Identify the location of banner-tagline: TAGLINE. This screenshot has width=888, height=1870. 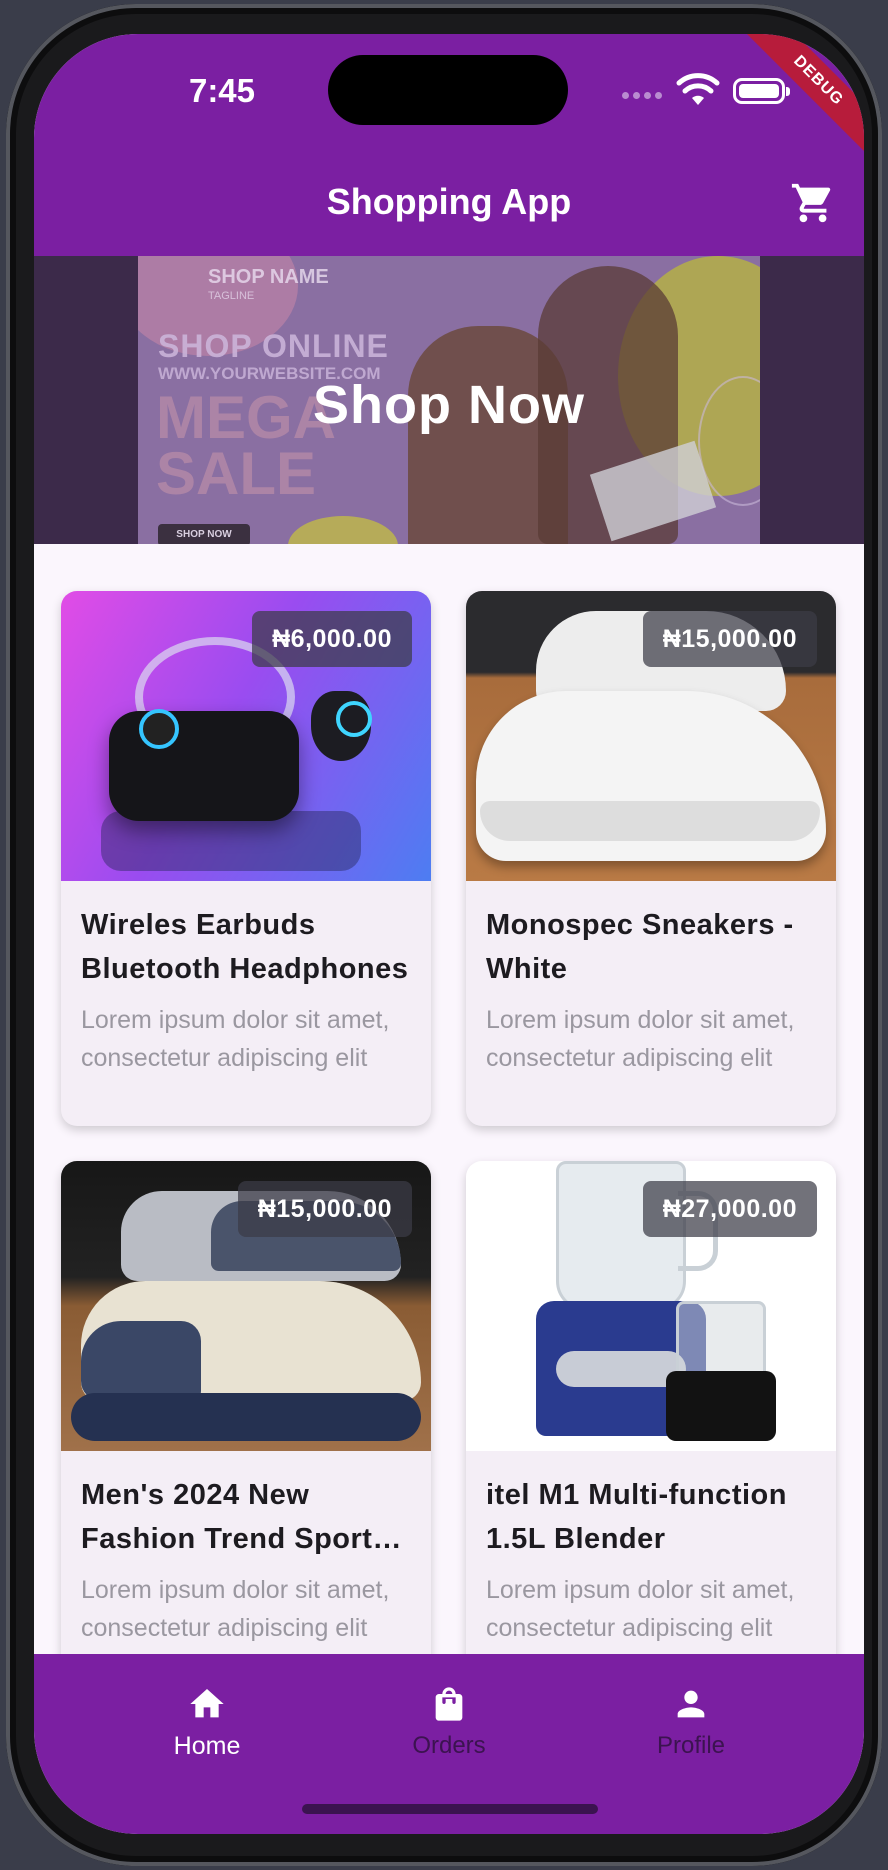
(231, 296).